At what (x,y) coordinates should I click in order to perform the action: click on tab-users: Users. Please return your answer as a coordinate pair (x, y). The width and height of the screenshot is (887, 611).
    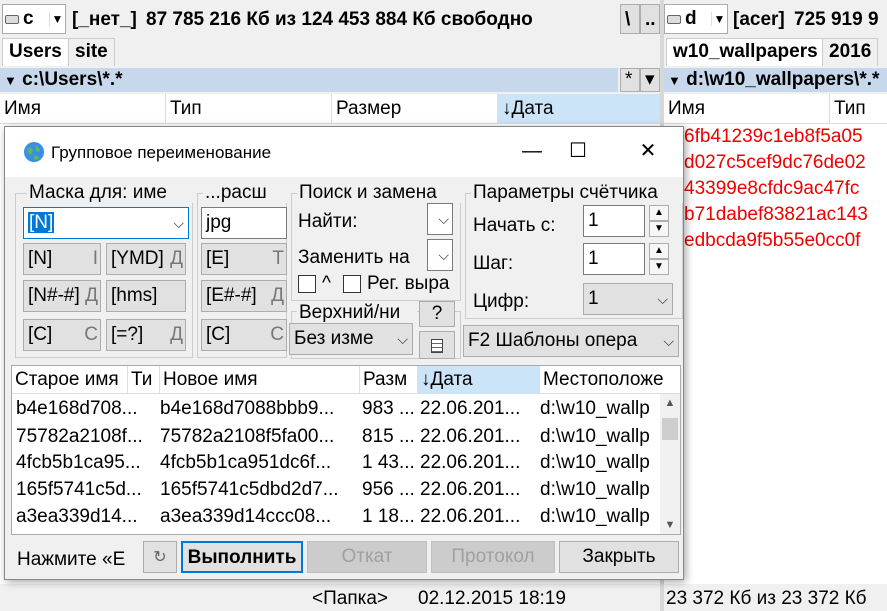
    Looking at the image, I should click on (35, 52).